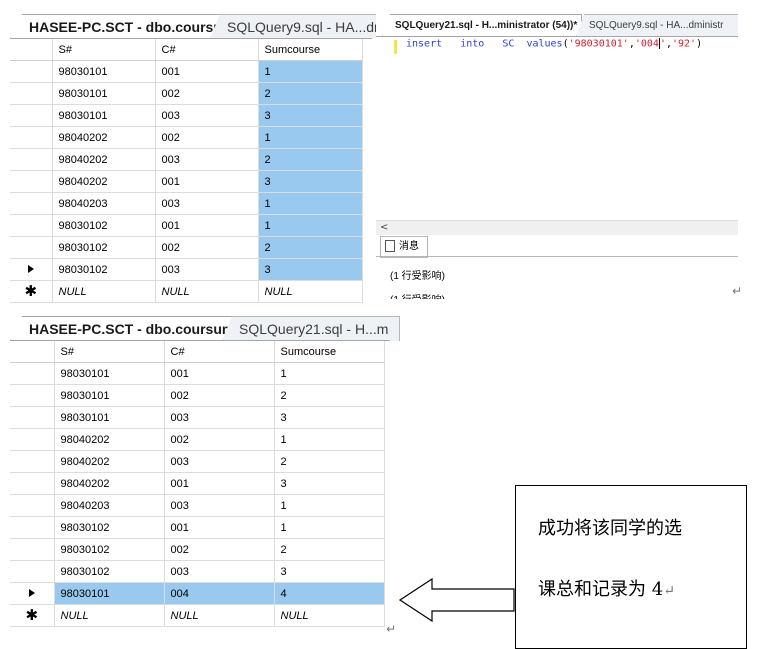 The image size is (775, 649). I want to click on table-row: 98040202 003 2, so click(186, 159).